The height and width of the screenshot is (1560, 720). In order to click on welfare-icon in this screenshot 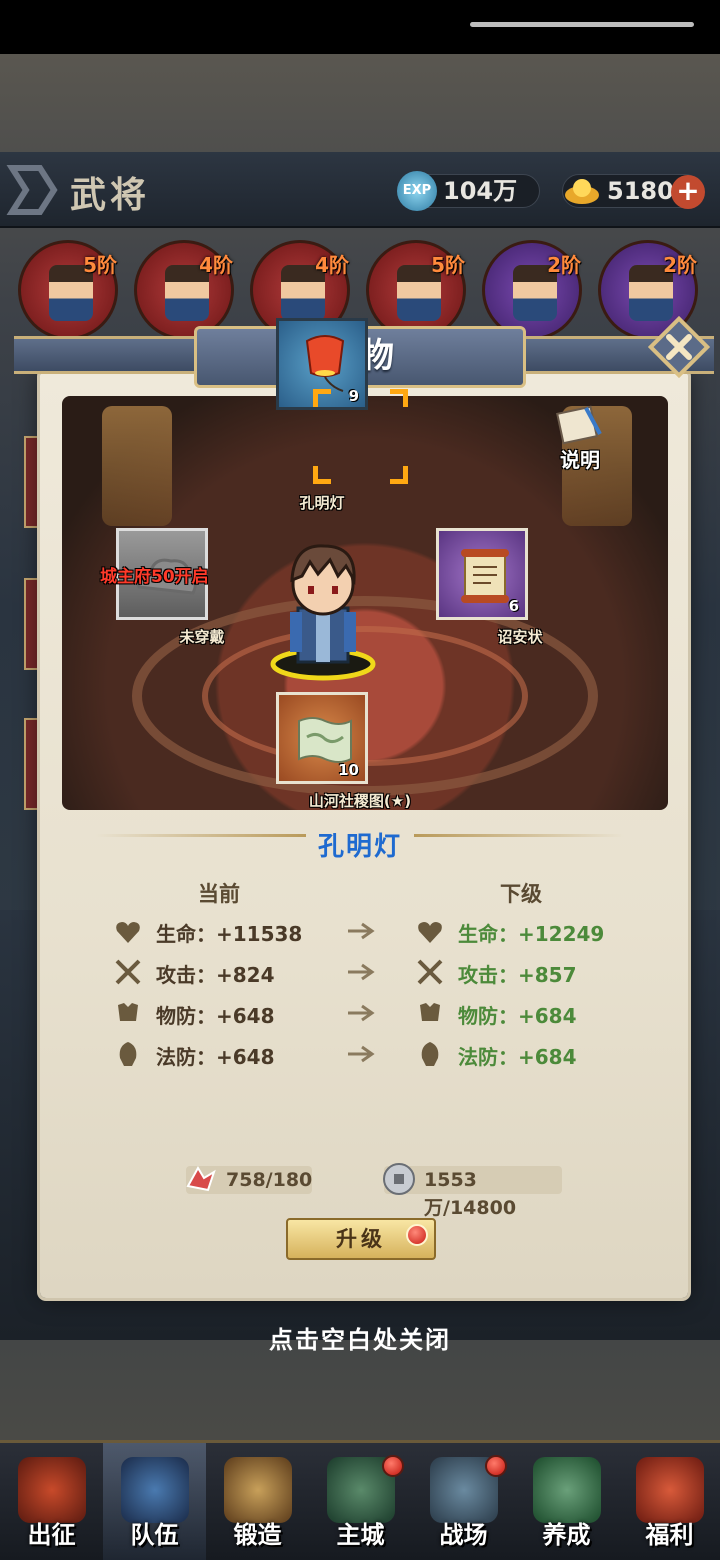, I will do `click(670, 1490)`.